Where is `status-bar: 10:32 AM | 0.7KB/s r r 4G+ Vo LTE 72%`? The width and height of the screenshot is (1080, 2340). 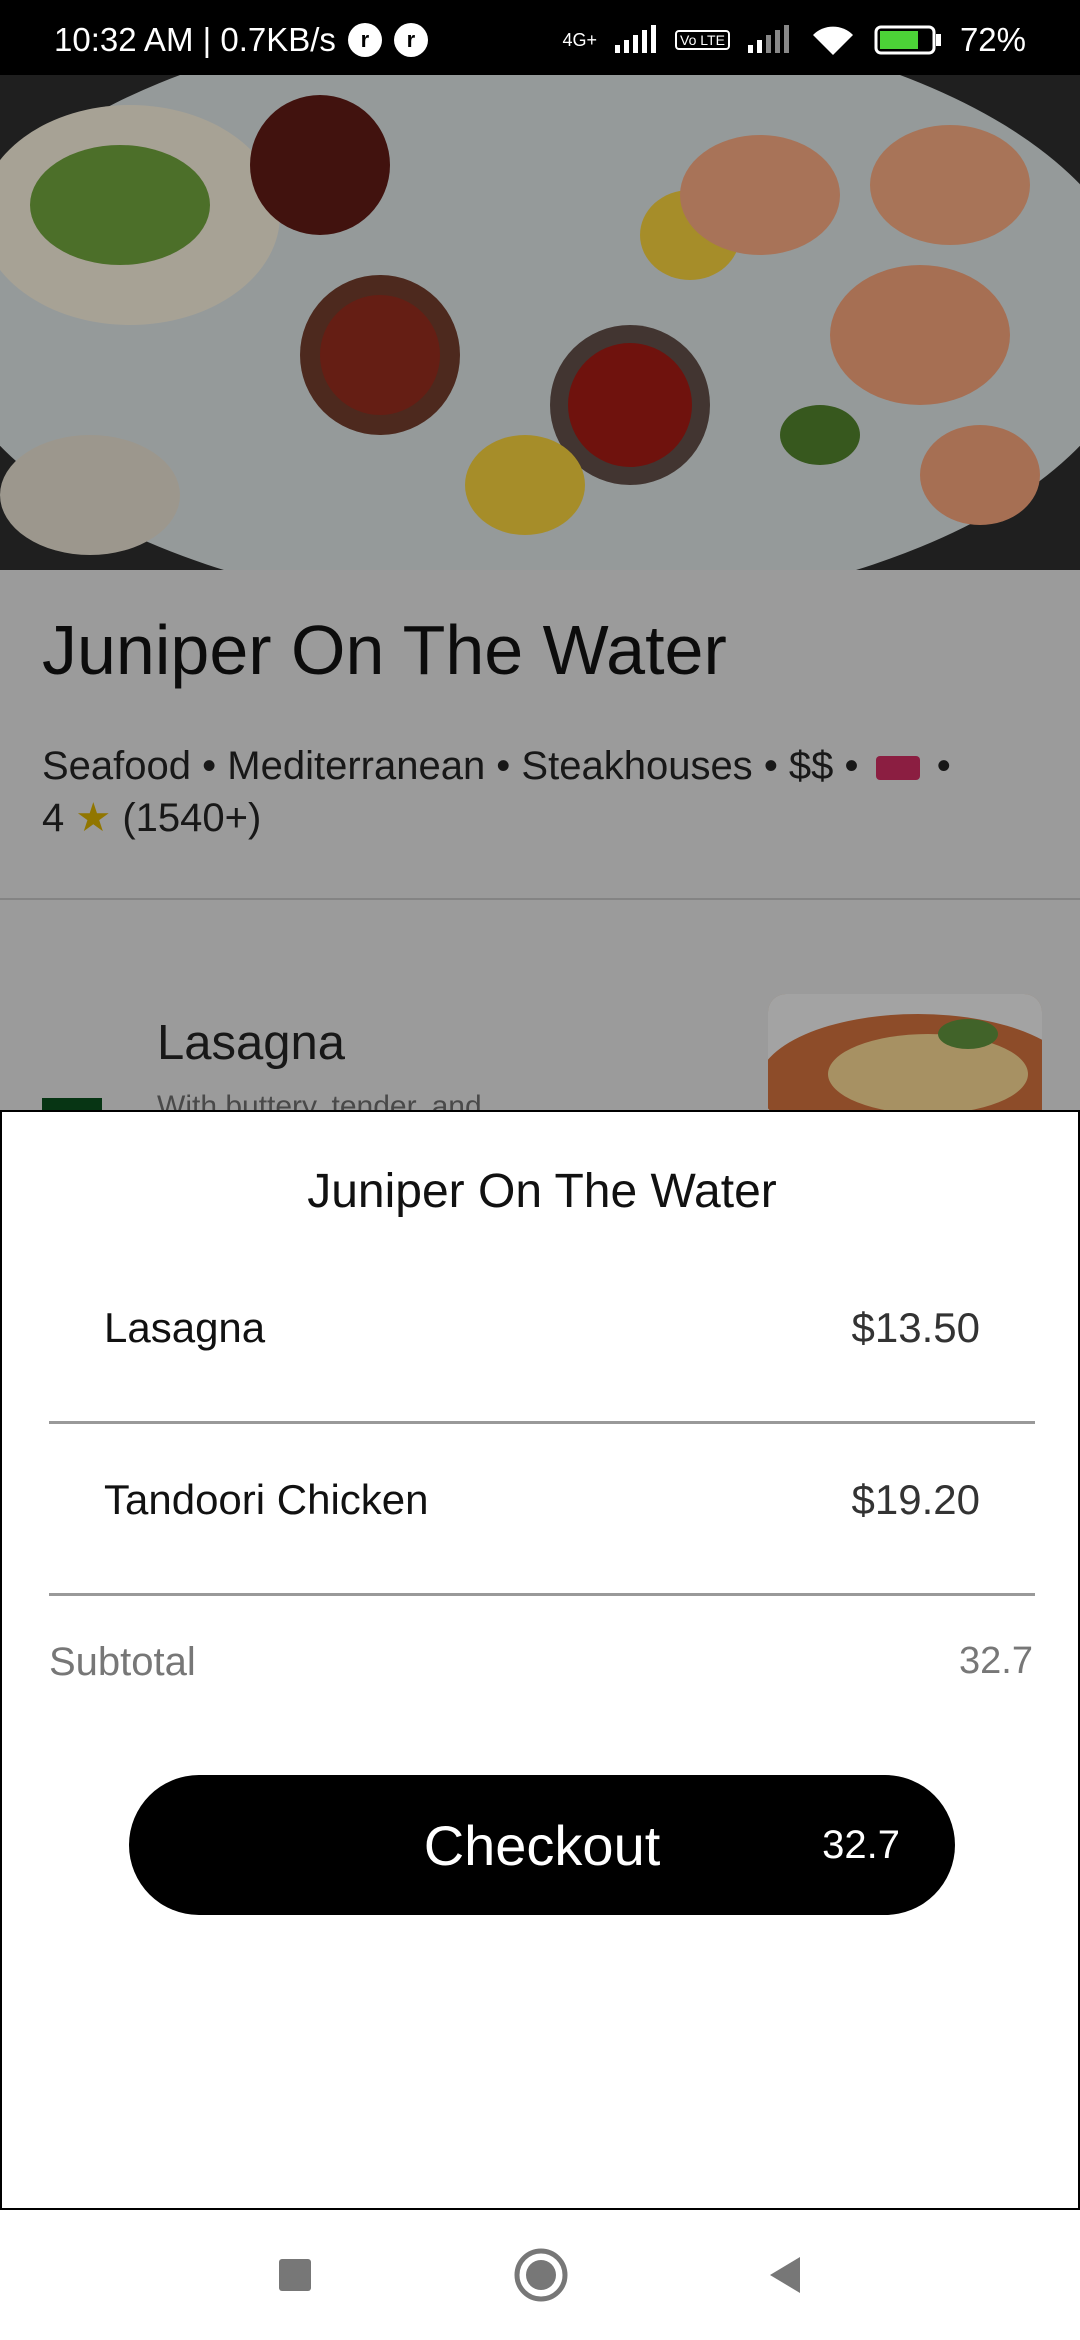 status-bar: 10:32 AM | 0.7KB/s r r 4G+ Vo LTE 72% is located at coordinates (540, 40).